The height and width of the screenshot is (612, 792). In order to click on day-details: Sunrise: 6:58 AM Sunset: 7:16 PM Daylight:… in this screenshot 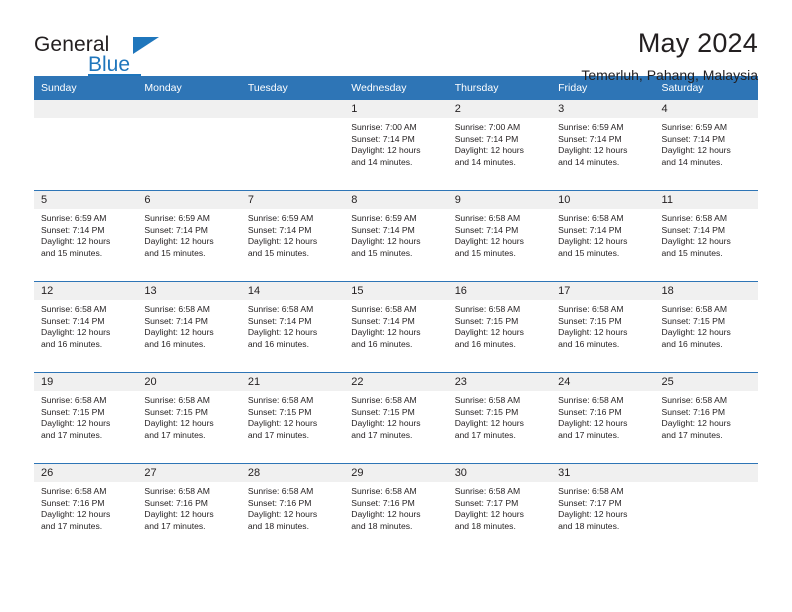, I will do `click(602, 416)`.